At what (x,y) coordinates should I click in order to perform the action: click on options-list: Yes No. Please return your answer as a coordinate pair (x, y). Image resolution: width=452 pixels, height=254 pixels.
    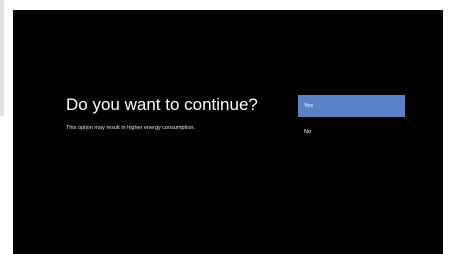
    Looking at the image, I should click on (351, 119).